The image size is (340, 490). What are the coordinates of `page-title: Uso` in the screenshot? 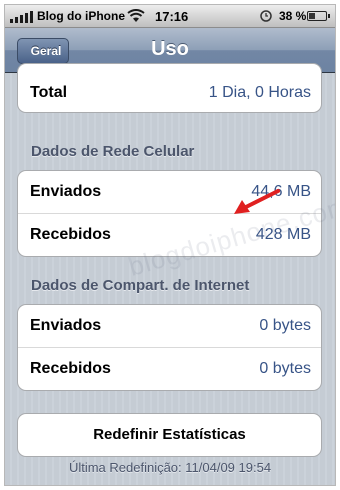 It's located at (170, 49).